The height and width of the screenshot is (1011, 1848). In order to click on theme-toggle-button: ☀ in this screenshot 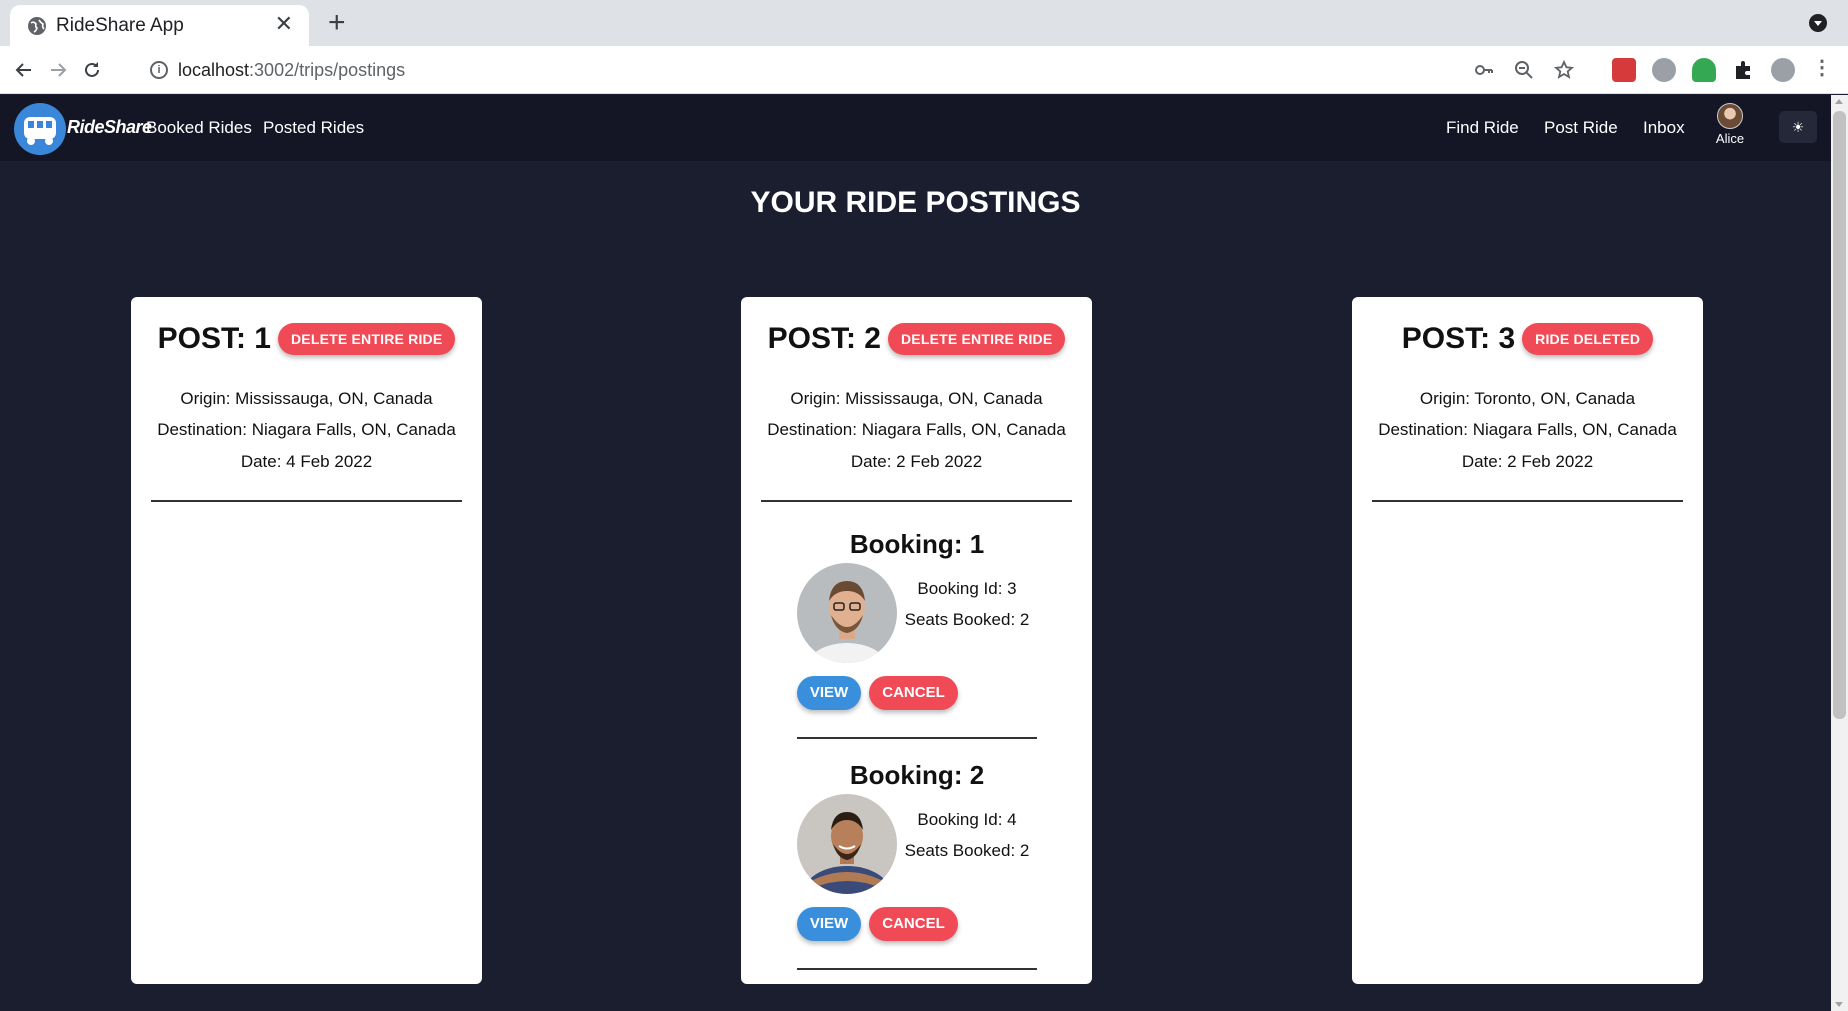, I will do `click(1798, 127)`.